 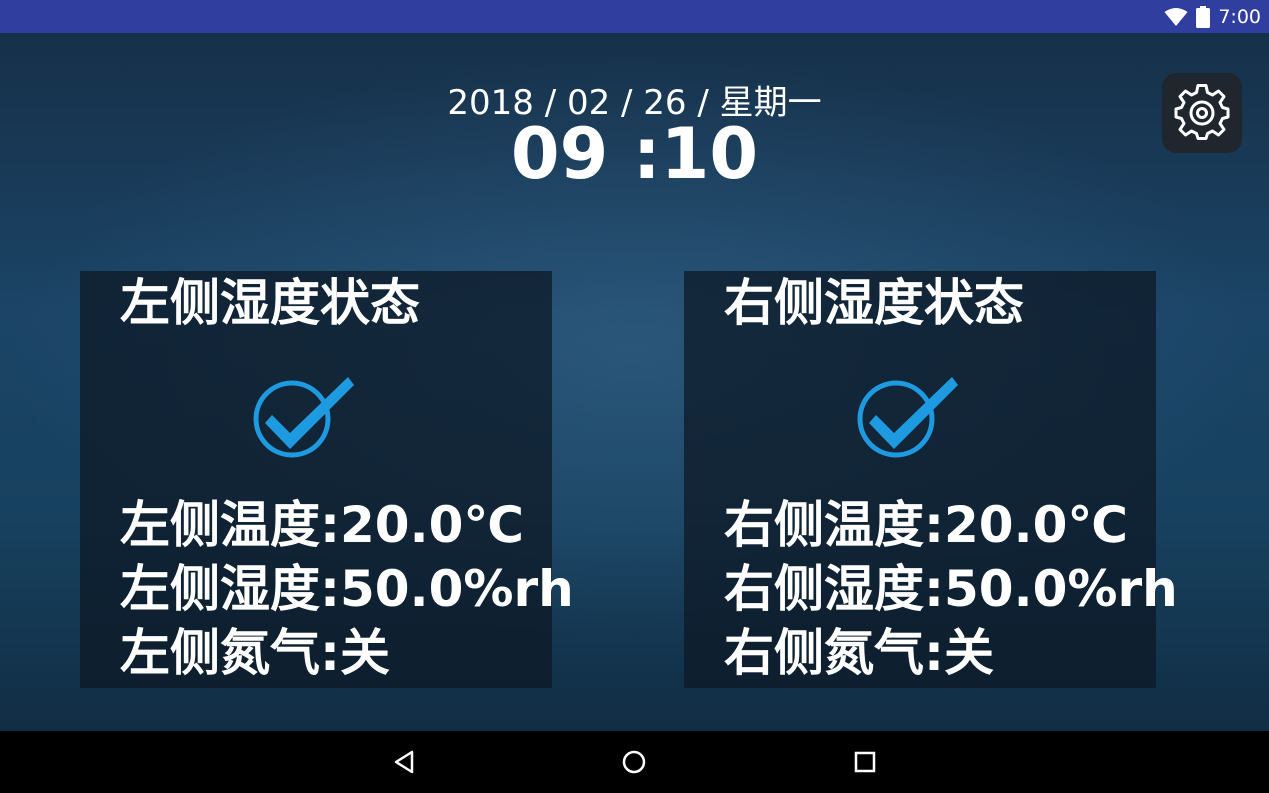 I want to click on right-readings: 右侧温度:20.0℃ 右侧湿度:50.0%rh 右侧氮气:关, so click(x=951, y=589).